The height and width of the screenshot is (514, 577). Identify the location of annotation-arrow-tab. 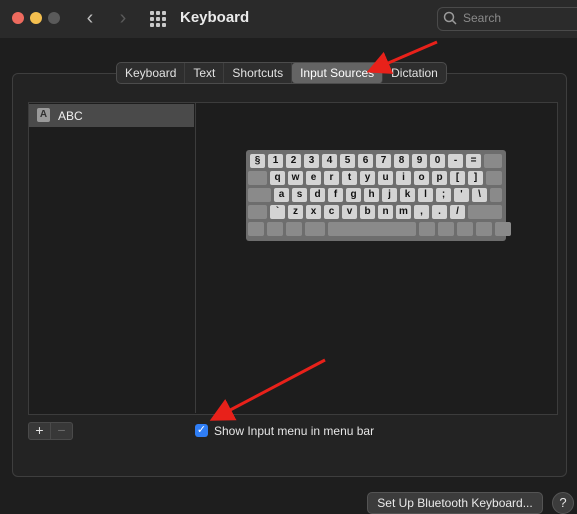
(402, 57).